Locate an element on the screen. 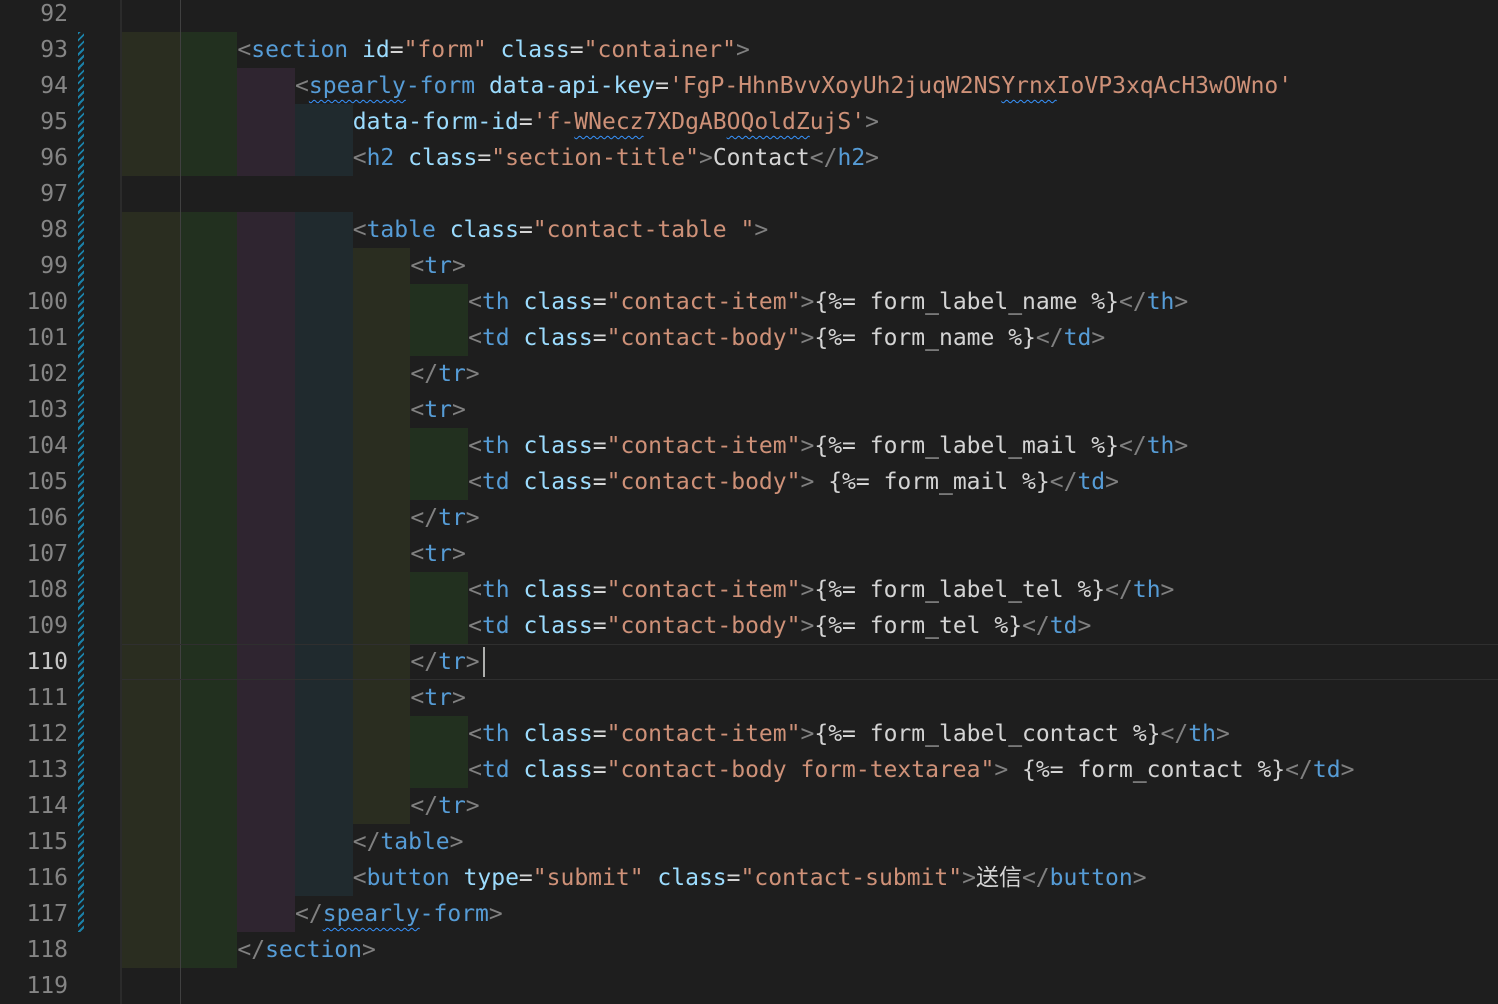 This screenshot has height=1004, width=1498. code-line: <table class="contact-table "> is located at coordinates (810, 230).